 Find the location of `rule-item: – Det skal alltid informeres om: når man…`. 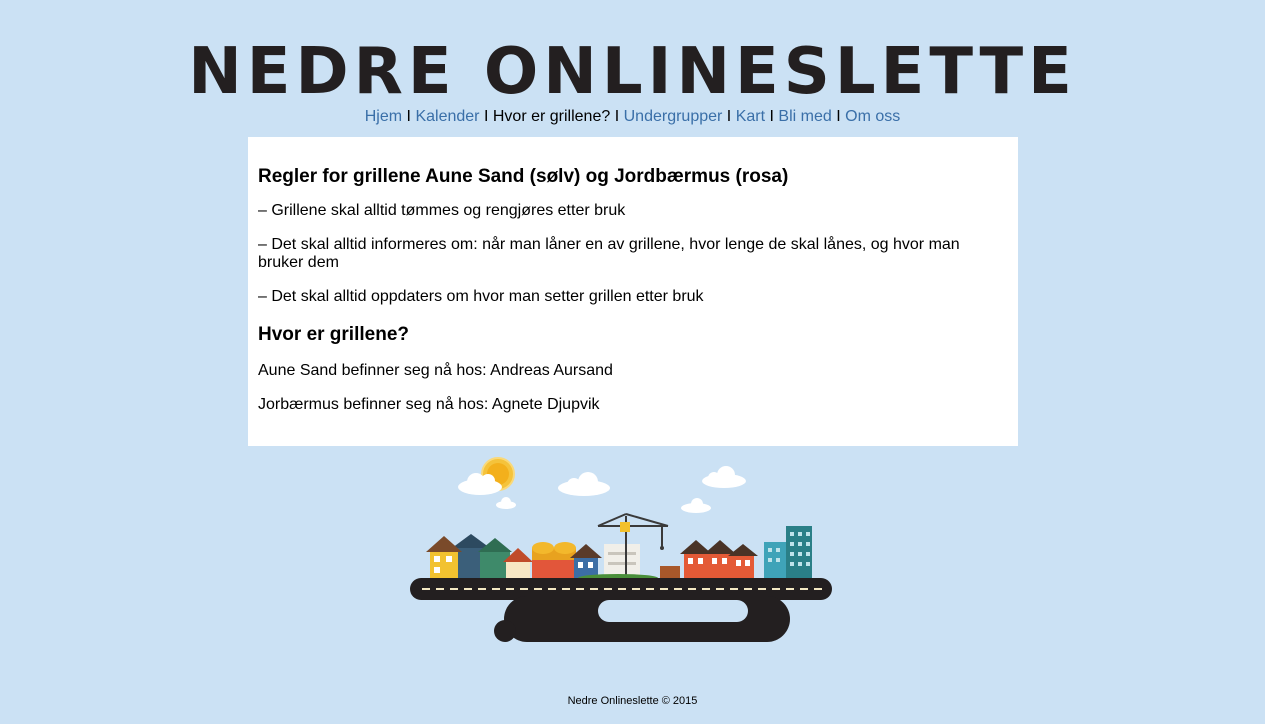

rule-item: – Det skal alltid informeres om: når man… is located at coordinates (609, 253).